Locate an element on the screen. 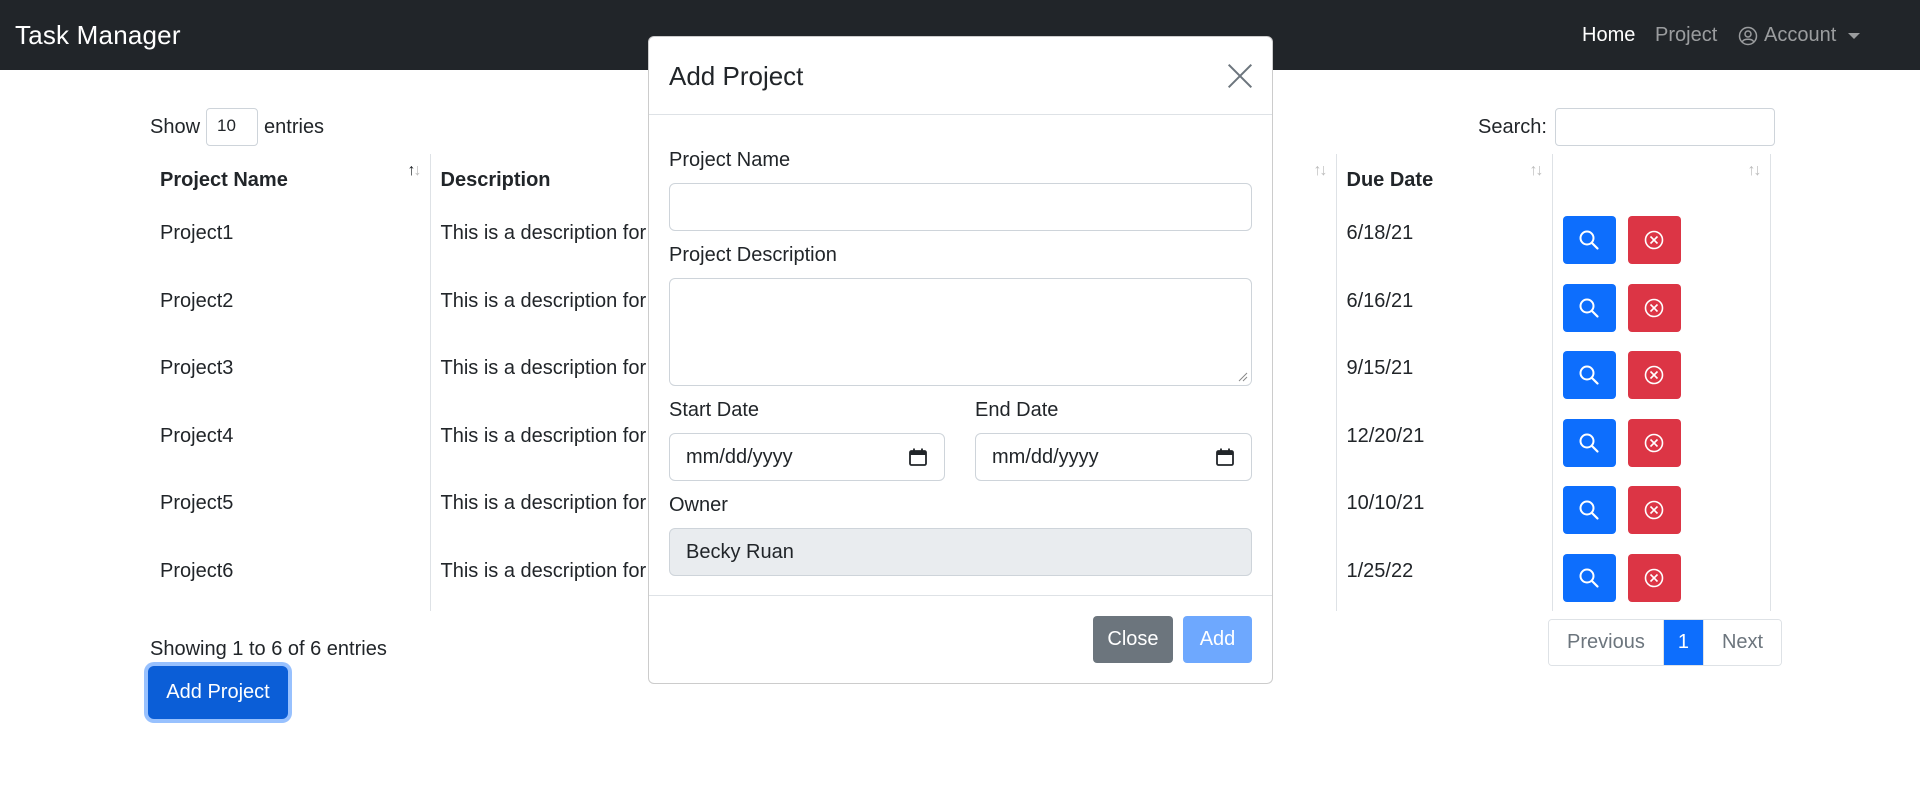 This screenshot has height=792, width=1920. nav-account-dropdown: Account is located at coordinates (1799, 35).